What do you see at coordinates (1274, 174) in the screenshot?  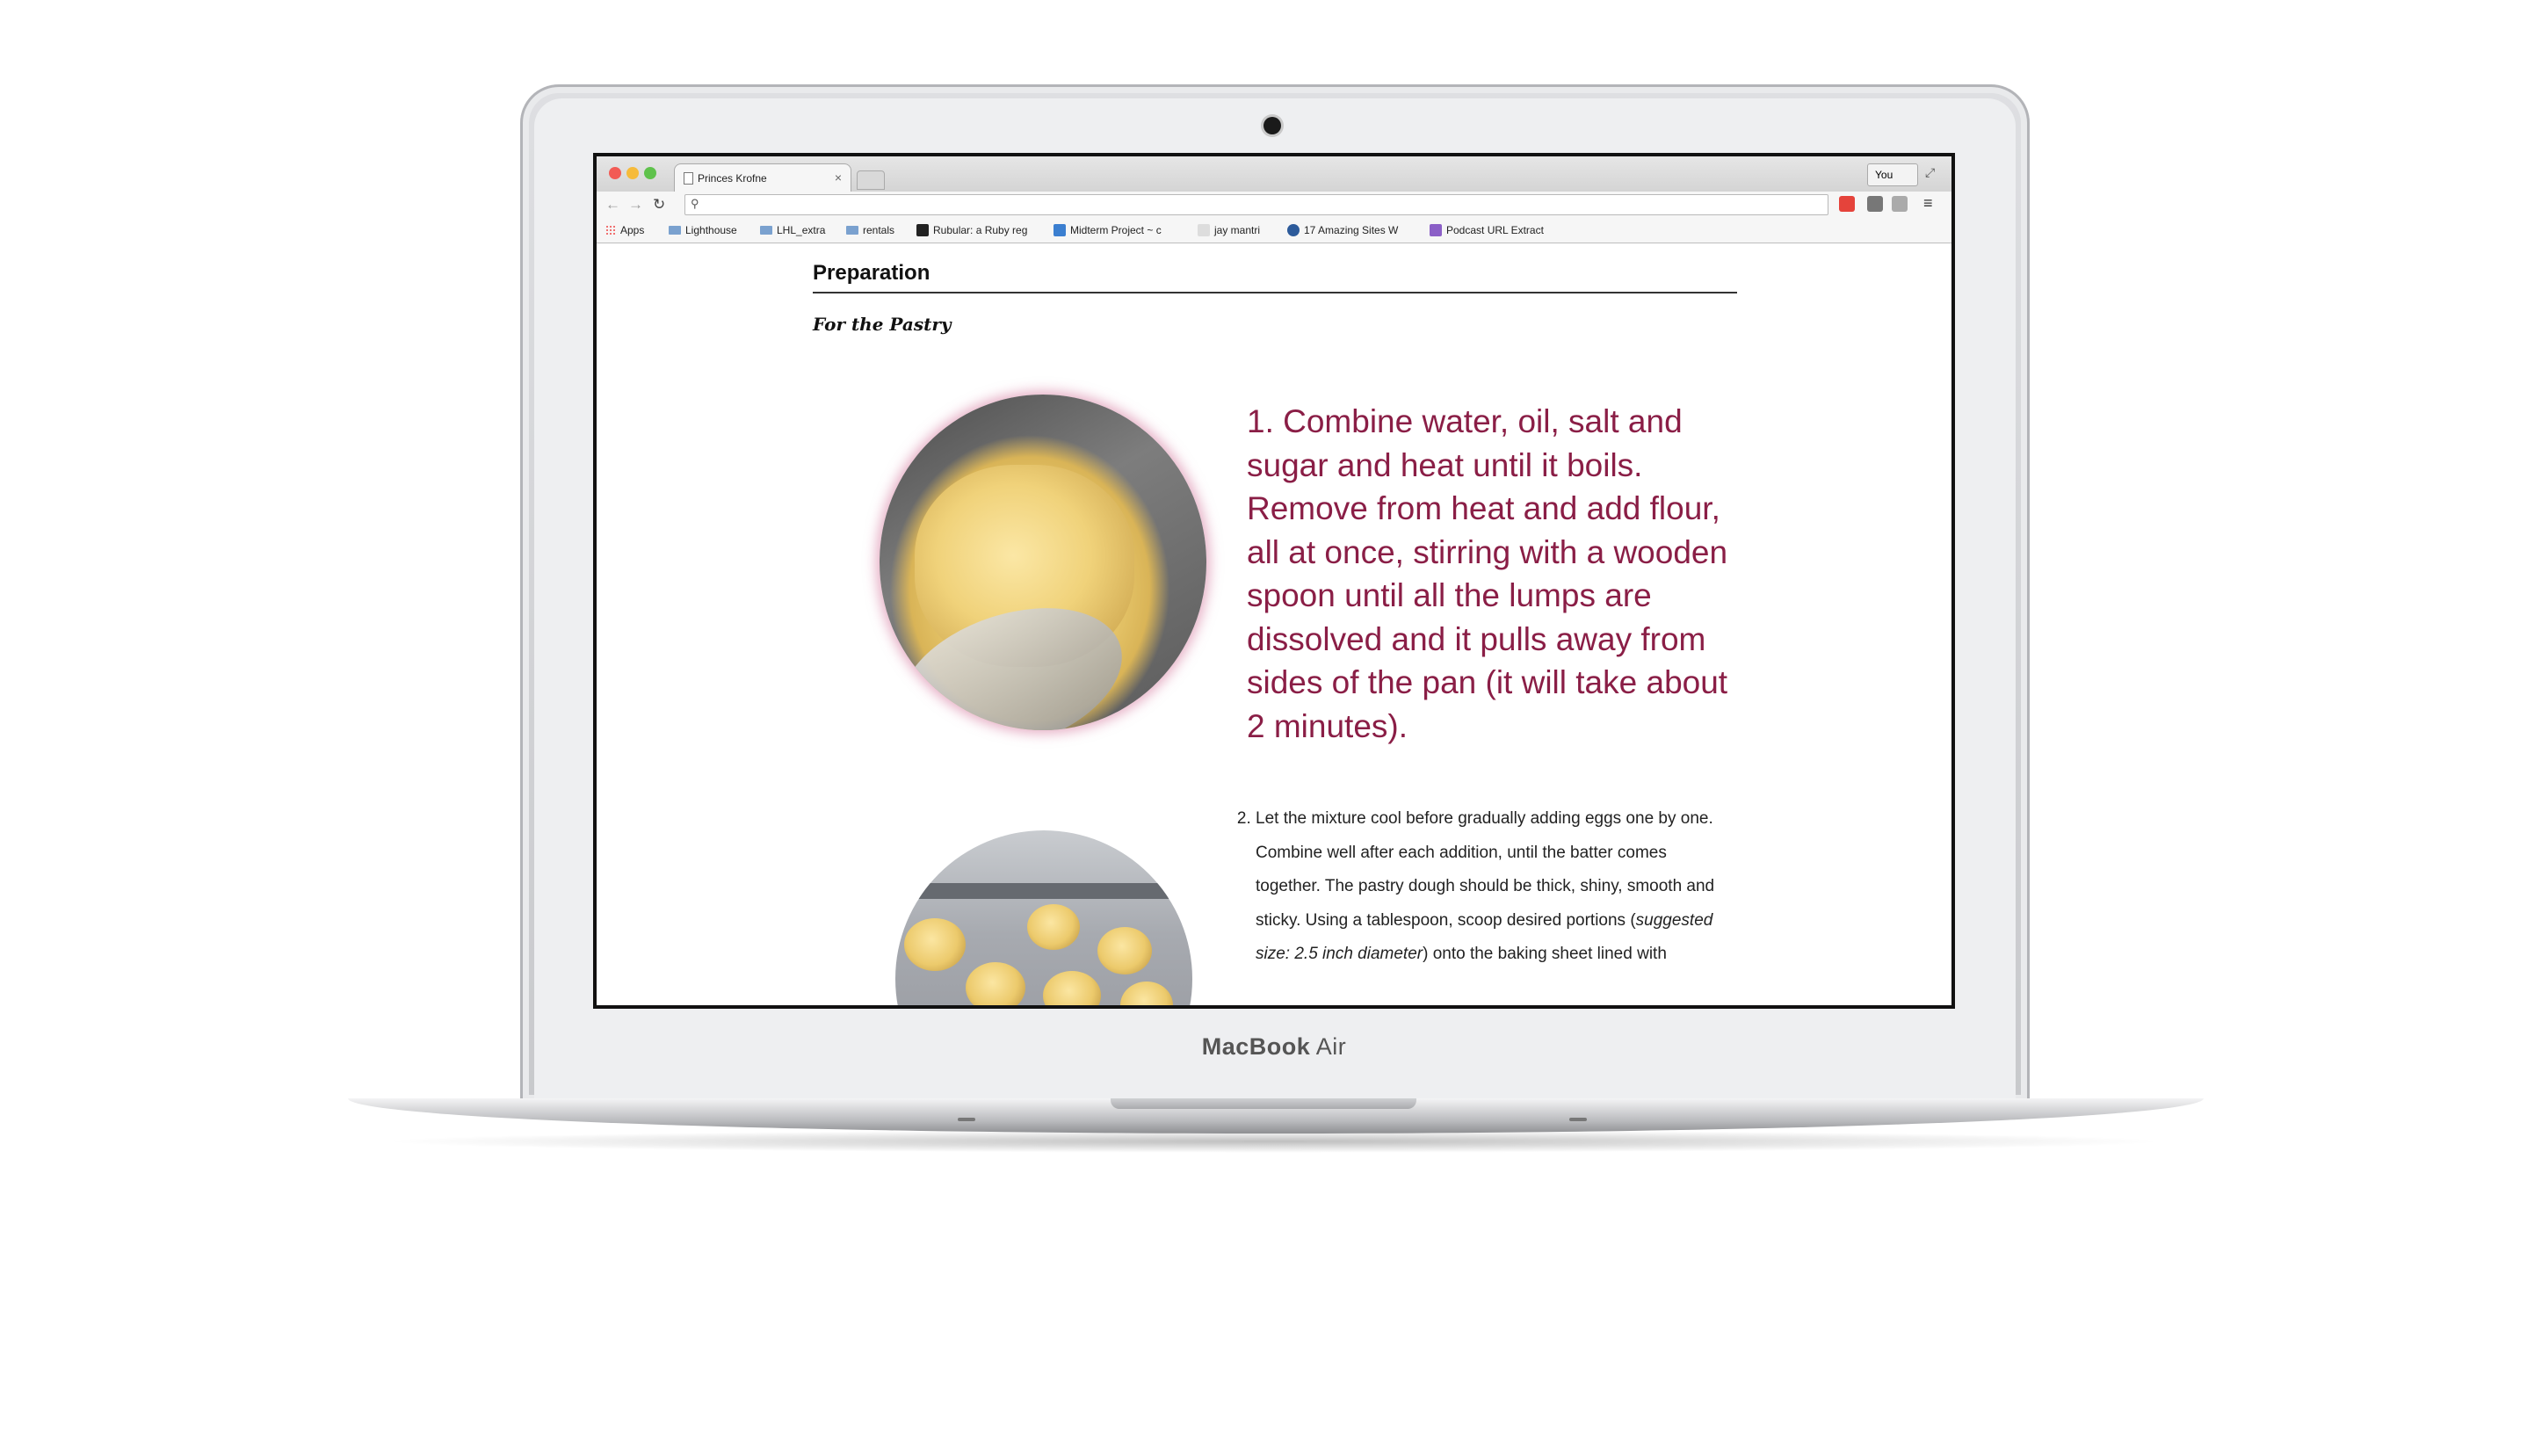 I see `browser-tab-strip: Princes Krofne × You ⤢` at bounding box center [1274, 174].